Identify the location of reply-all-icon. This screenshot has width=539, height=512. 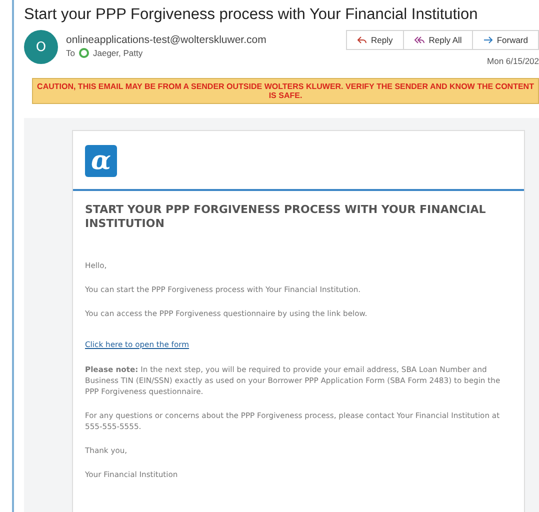
(419, 40).